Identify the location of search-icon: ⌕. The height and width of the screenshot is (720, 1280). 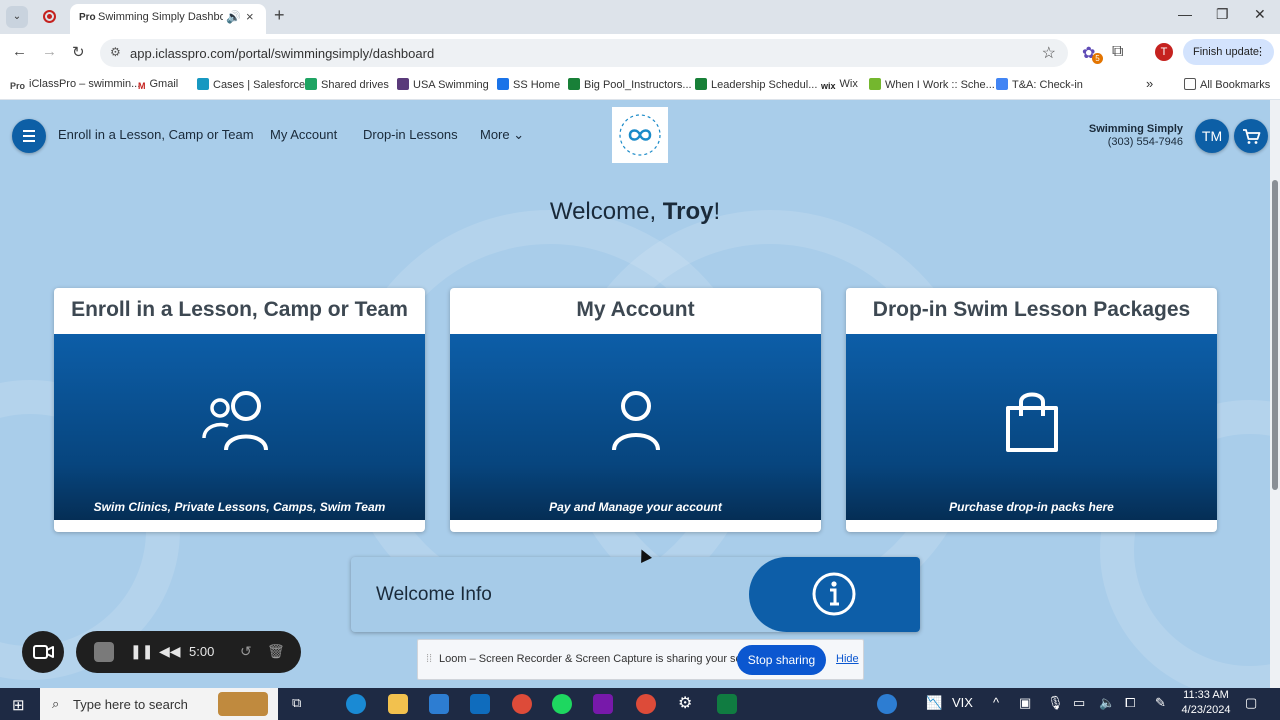
(56, 703).